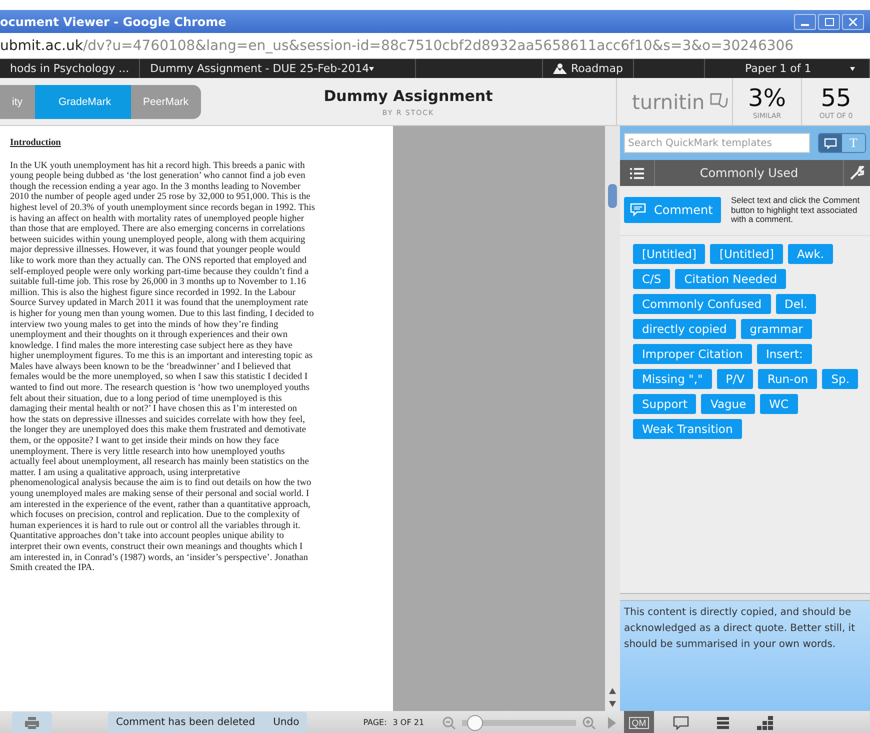  Describe the element at coordinates (687, 428) in the screenshot. I see `quickmark-tag: Weak Transition` at that location.